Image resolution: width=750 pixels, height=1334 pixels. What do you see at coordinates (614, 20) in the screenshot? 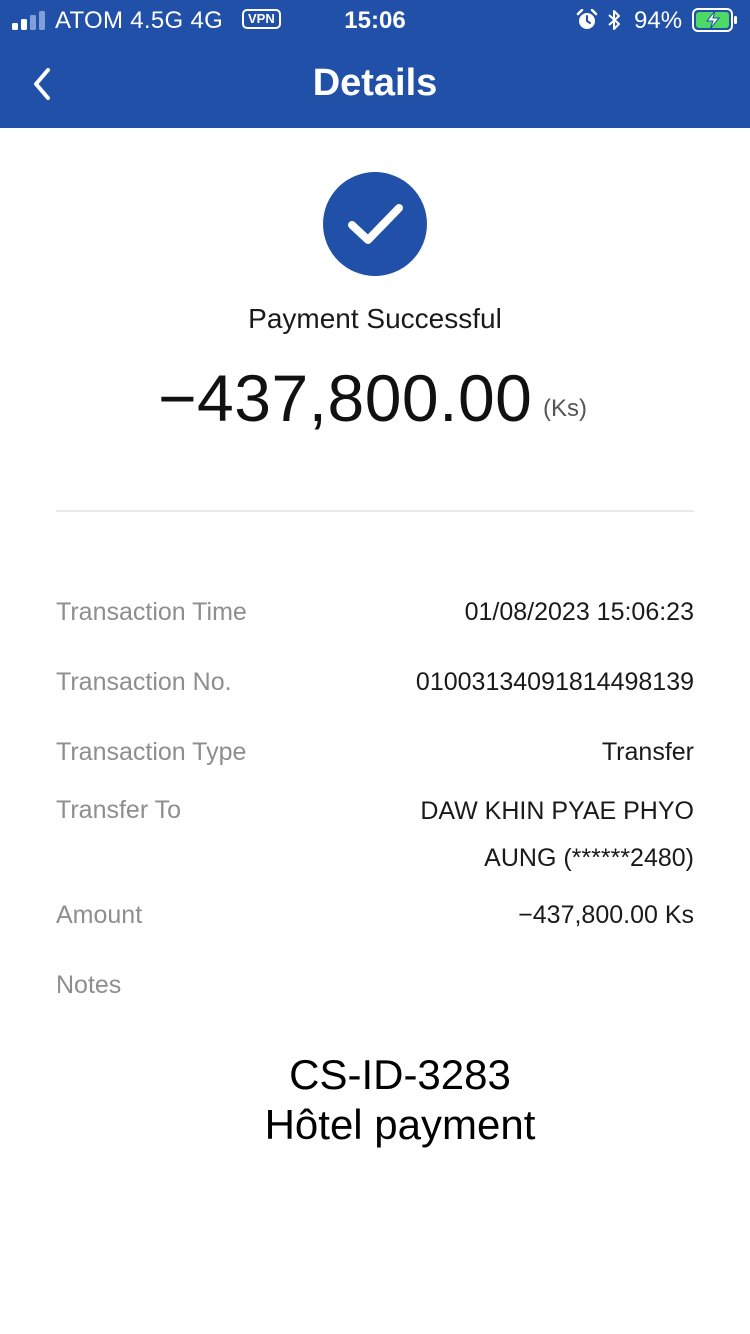
I see `bluetooth-icon` at bounding box center [614, 20].